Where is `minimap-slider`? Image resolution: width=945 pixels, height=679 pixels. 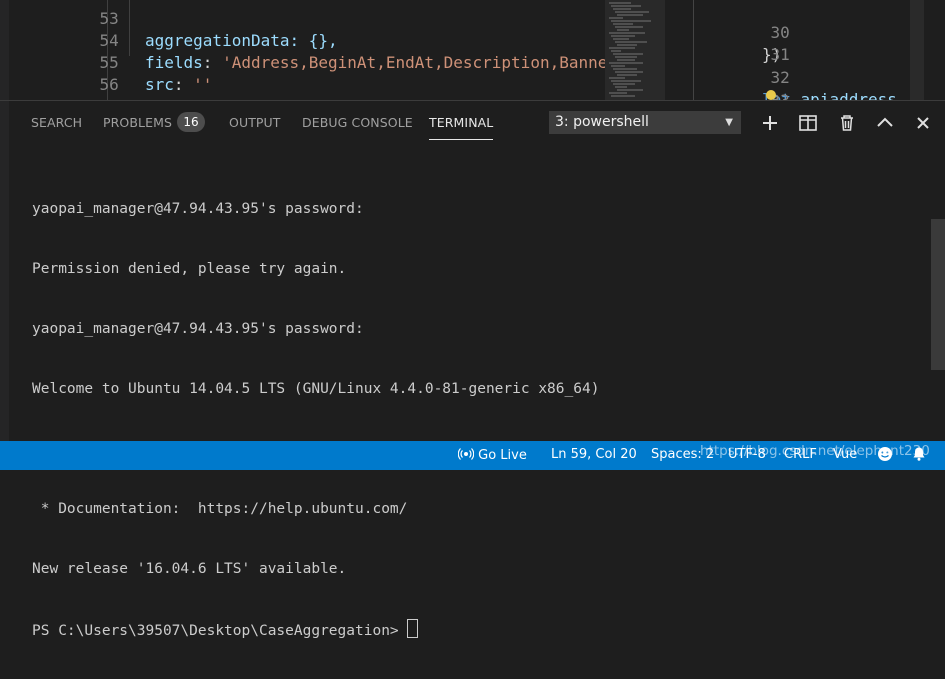
minimap-slider is located at coordinates (635, 50).